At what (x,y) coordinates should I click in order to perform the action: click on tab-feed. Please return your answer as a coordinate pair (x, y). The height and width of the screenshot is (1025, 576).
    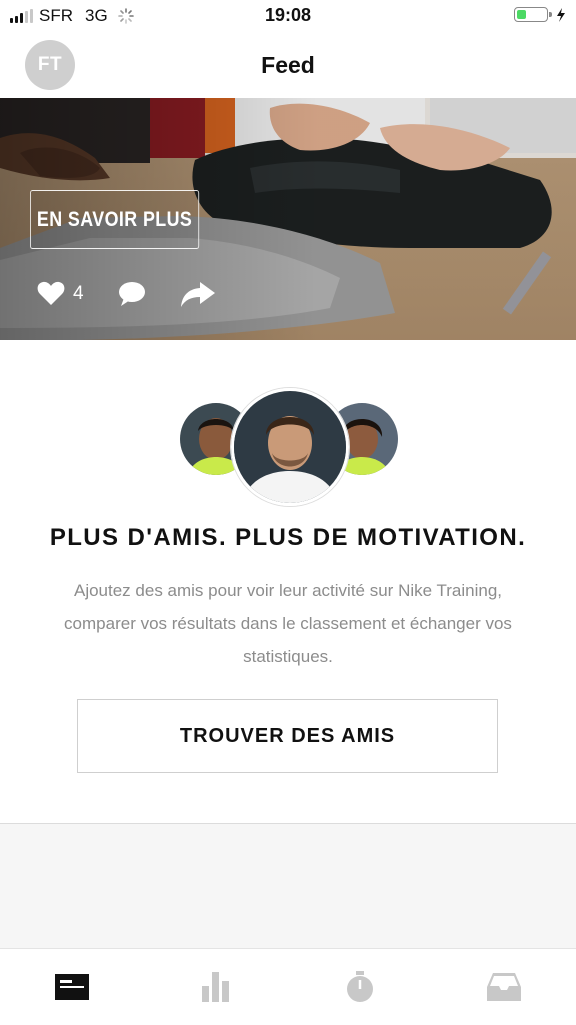
    Looking at the image, I should click on (72, 987).